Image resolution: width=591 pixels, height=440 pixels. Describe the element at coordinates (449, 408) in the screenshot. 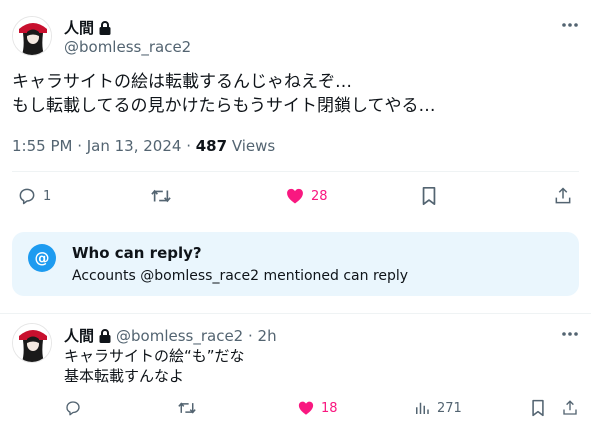

I see `views-count: 271` at that location.